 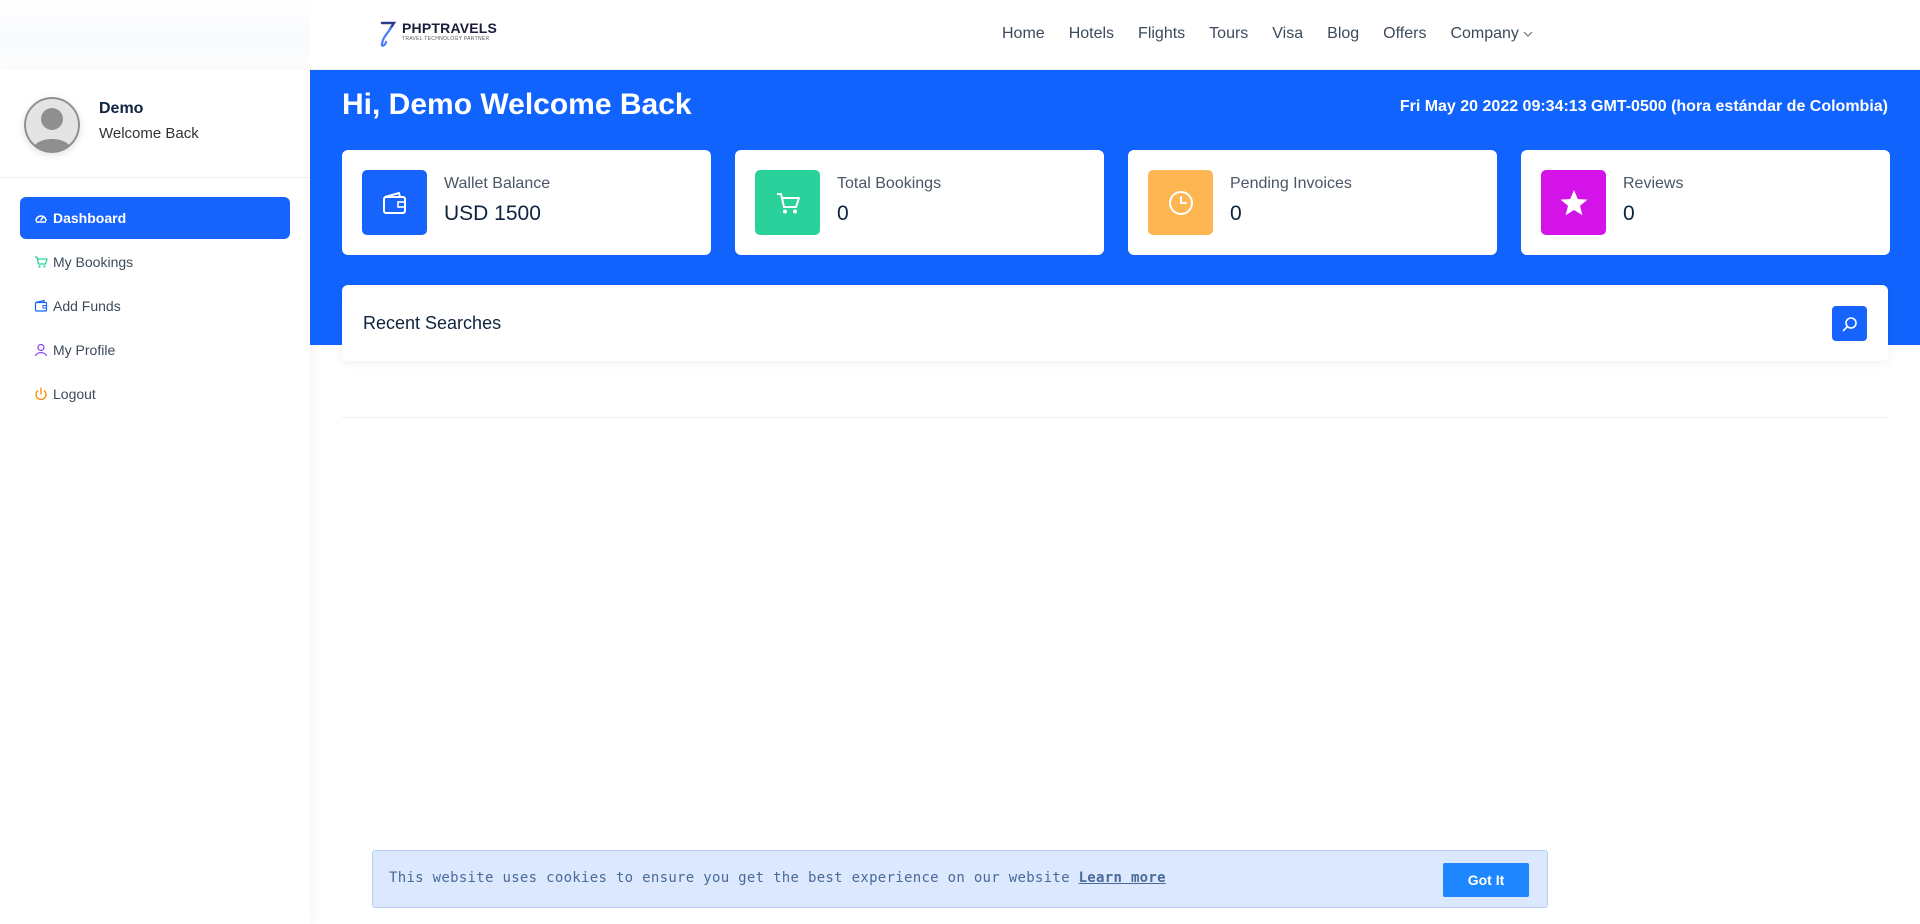 What do you see at coordinates (1116, 202) in the screenshot?
I see `stats-cards: Wallet Balance USD 1500 Total Bookings 0` at bounding box center [1116, 202].